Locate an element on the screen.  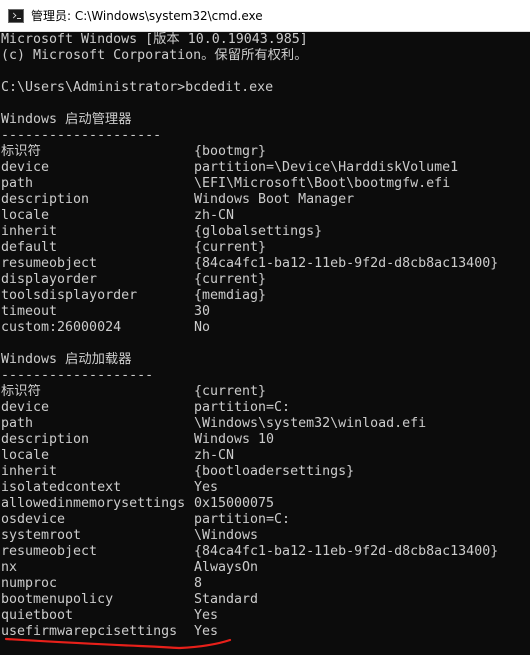
boot-loader-entry-key: inherit is located at coordinates (29, 471).